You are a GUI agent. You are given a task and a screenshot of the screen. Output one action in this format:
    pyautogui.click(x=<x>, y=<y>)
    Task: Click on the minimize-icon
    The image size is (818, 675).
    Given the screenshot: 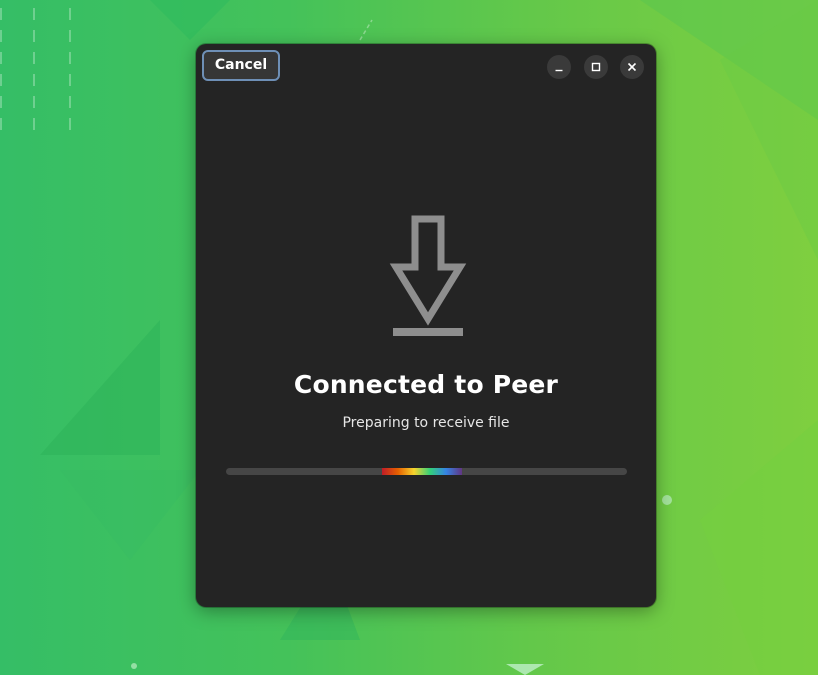 What is the action you would take?
    pyautogui.click(x=559, y=70)
    